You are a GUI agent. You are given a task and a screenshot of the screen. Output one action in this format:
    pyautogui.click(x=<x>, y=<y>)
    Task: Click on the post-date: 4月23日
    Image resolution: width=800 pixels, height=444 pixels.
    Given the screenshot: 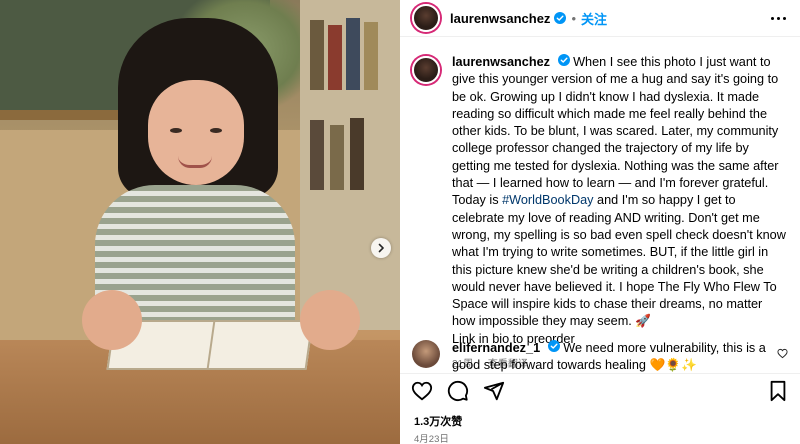 What is the action you would take?
    pyautogui.click(x=431, y=439)
    